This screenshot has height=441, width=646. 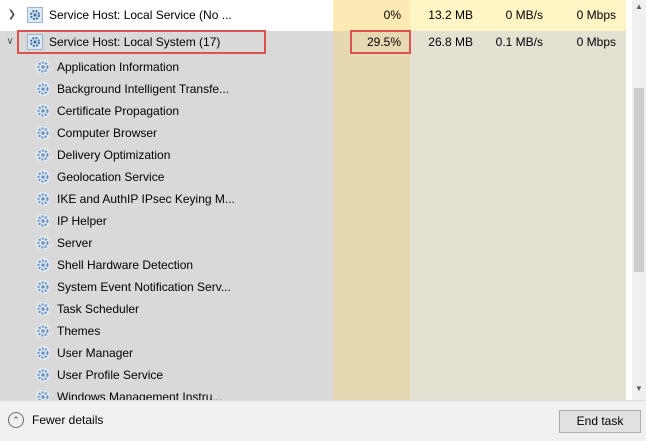 What do you see at coordinates (110, 375) in the screenshot?
I see `service-name: User Profile Service` at bounding box center [110, 375].